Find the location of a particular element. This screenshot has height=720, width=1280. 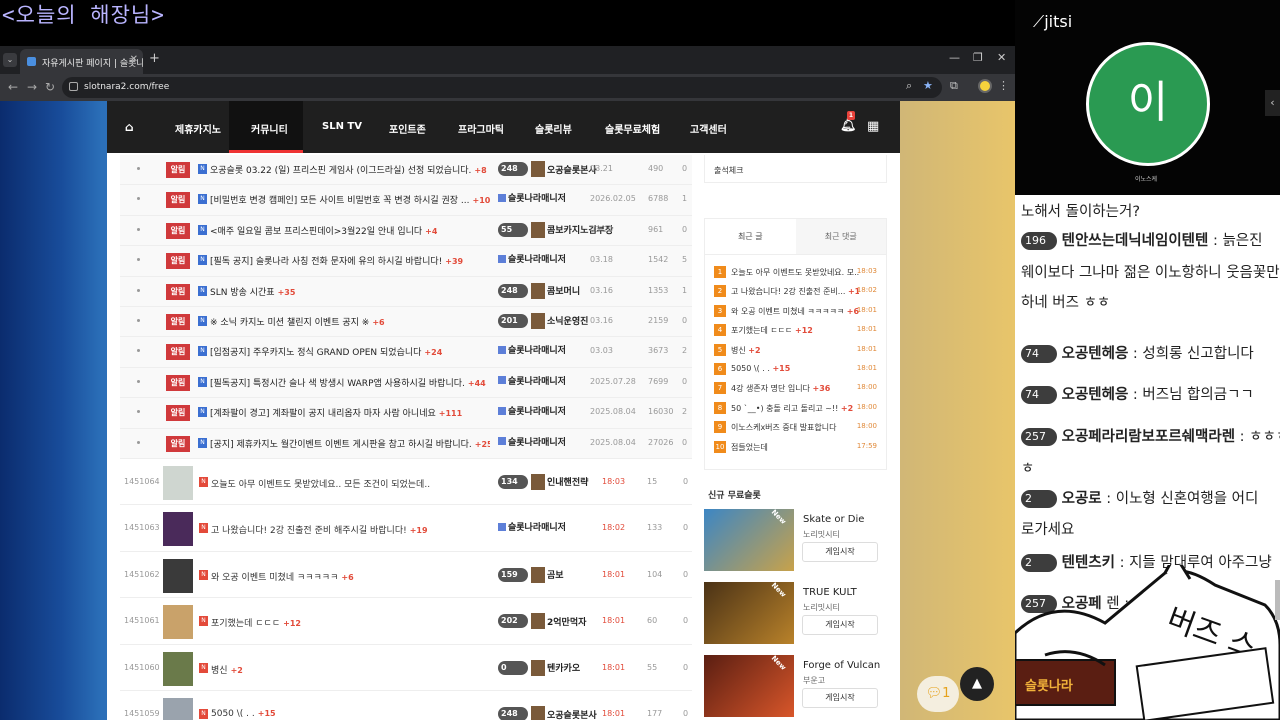

author: 159 곰보 is located at coordinates (531, 574).